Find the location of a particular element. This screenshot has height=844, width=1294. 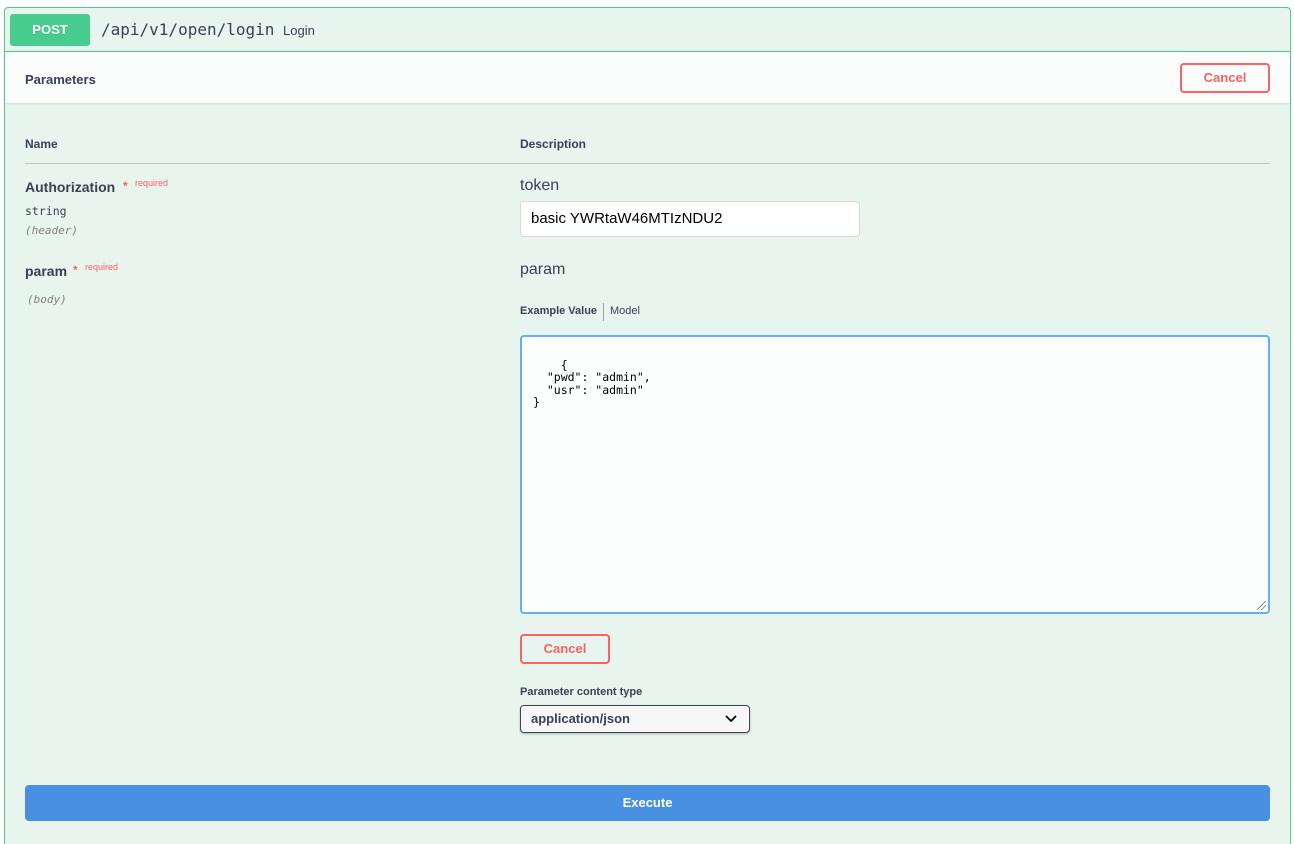

parameters-section-header: Parameters Cancel is located at coordinates (647, 77).